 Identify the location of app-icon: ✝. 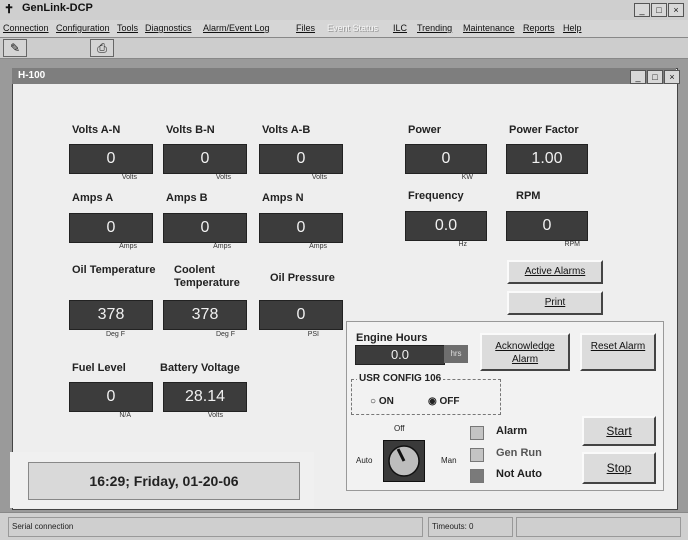
(9, 9).